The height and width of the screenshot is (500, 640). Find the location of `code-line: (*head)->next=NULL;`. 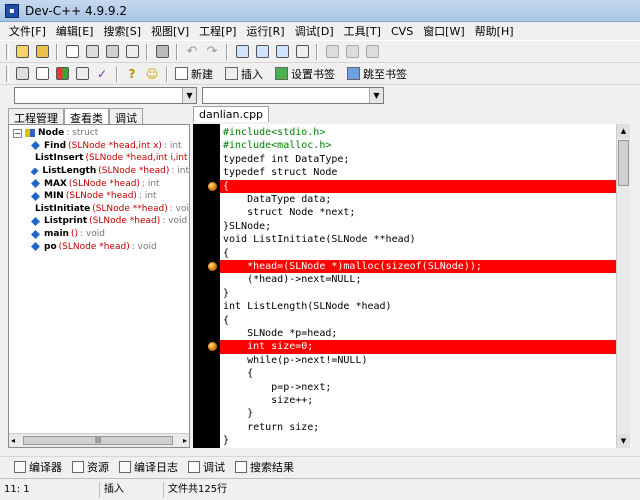

code-line: (*head)->next=NULL; is located at coordinates (292, 280).